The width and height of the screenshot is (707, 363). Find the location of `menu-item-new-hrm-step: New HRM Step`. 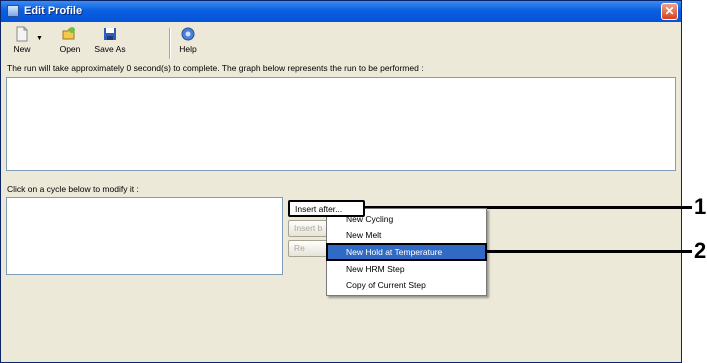

menu-item-new-hrm-step: New HRM Step is located at coordinates (406, 269).